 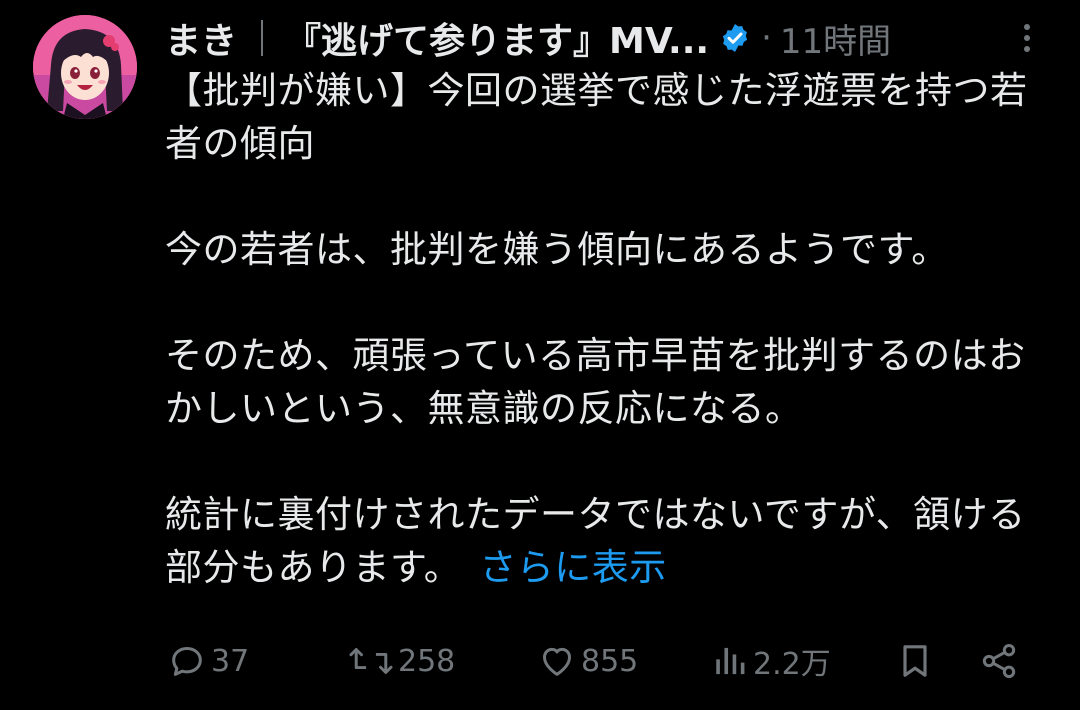 I want to click on tweet-action-bar: 37 258 855 2.2万, so click(x=610, y=661).